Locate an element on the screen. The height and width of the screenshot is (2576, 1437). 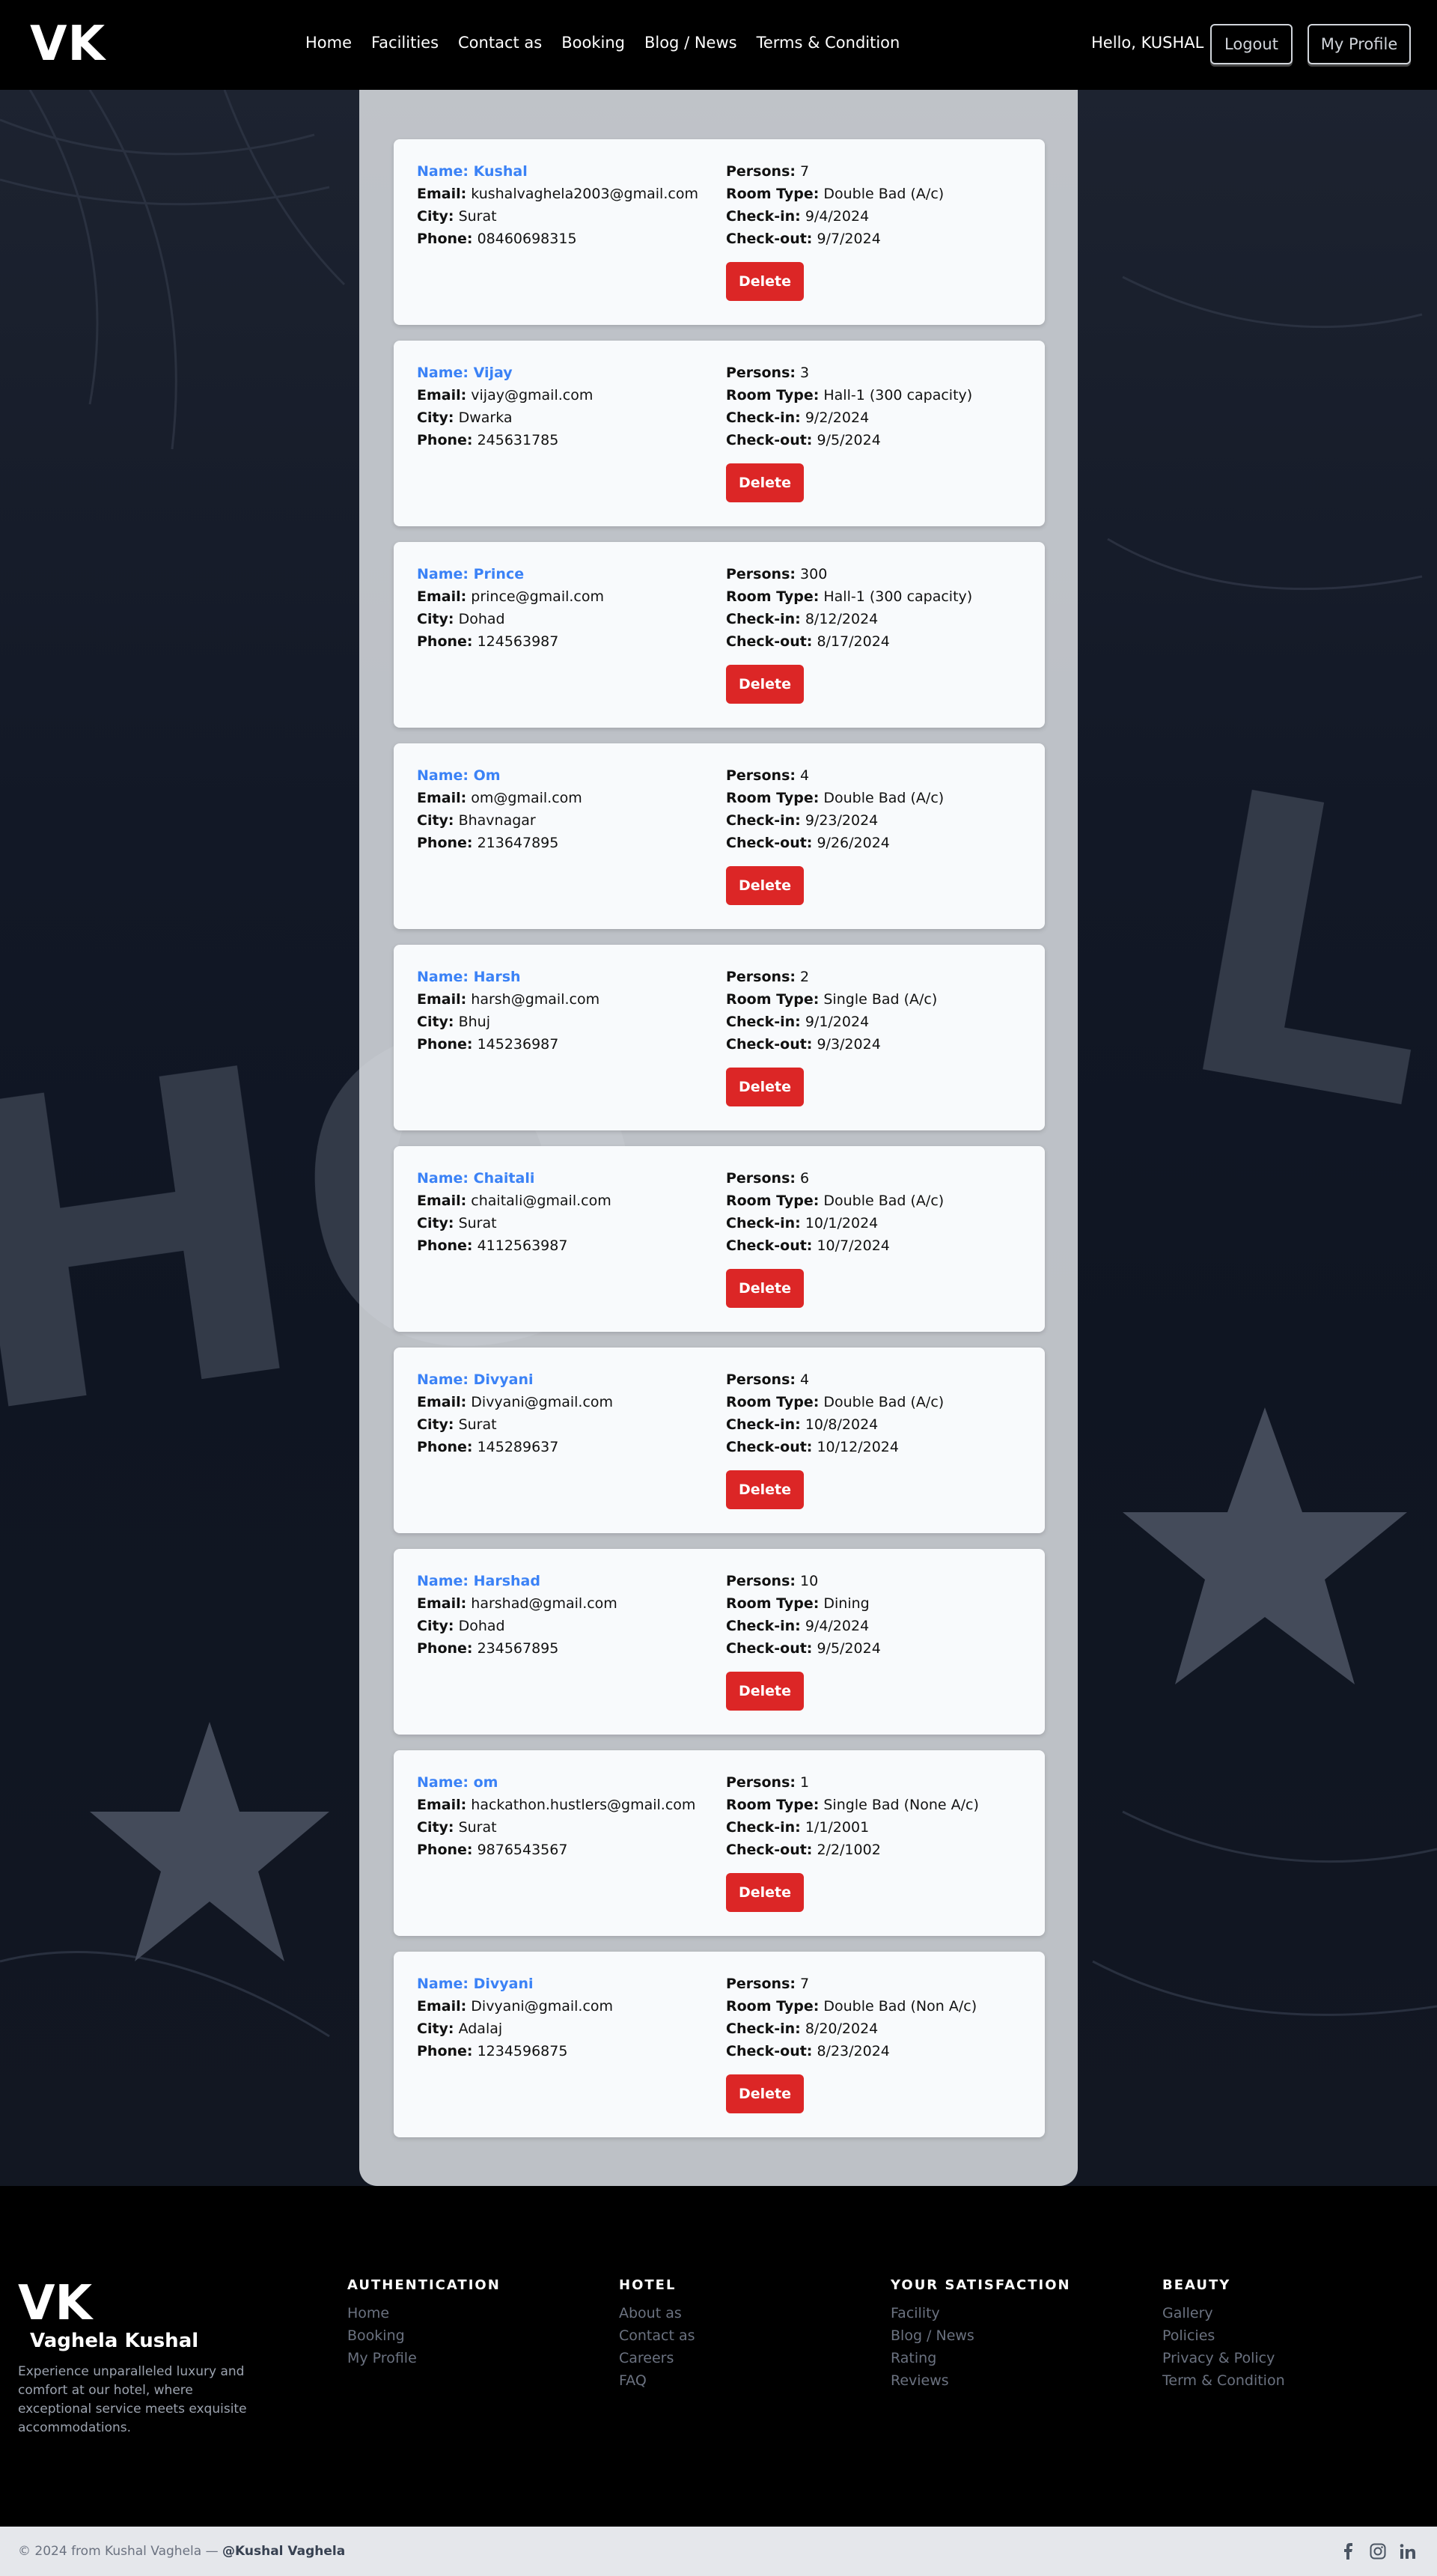
author-handle-link: @Kushal Vaghela is located at coordinates (283, 2551).